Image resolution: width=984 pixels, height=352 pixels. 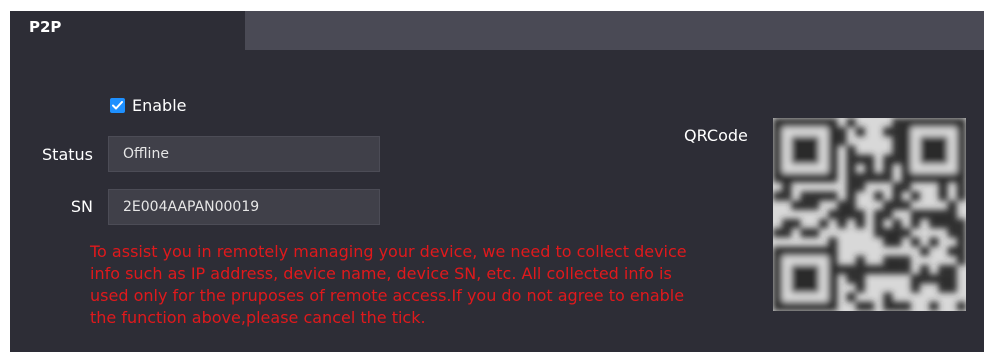 I want to click on enable-label: Enable, so click(x=159, y=105).